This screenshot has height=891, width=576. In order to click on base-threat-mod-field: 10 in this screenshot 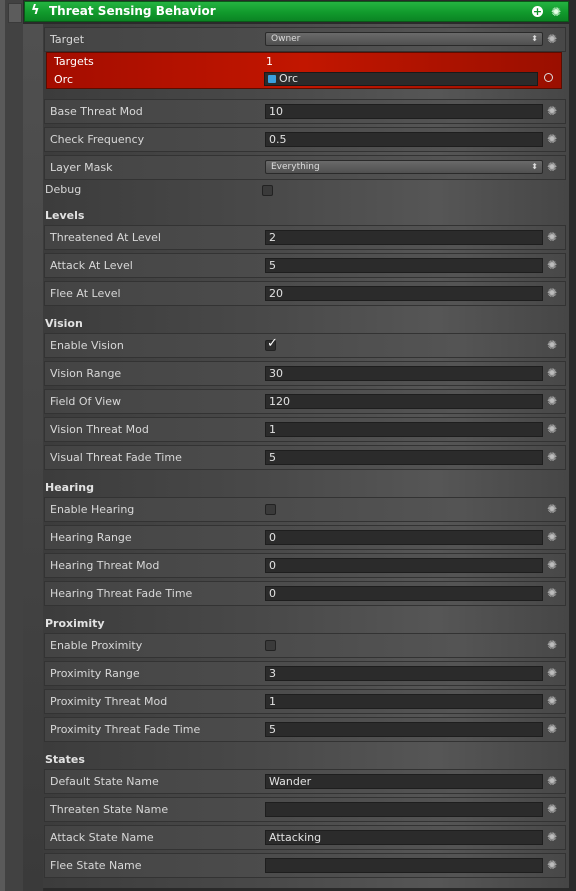, I will do `click(404, 111)`.